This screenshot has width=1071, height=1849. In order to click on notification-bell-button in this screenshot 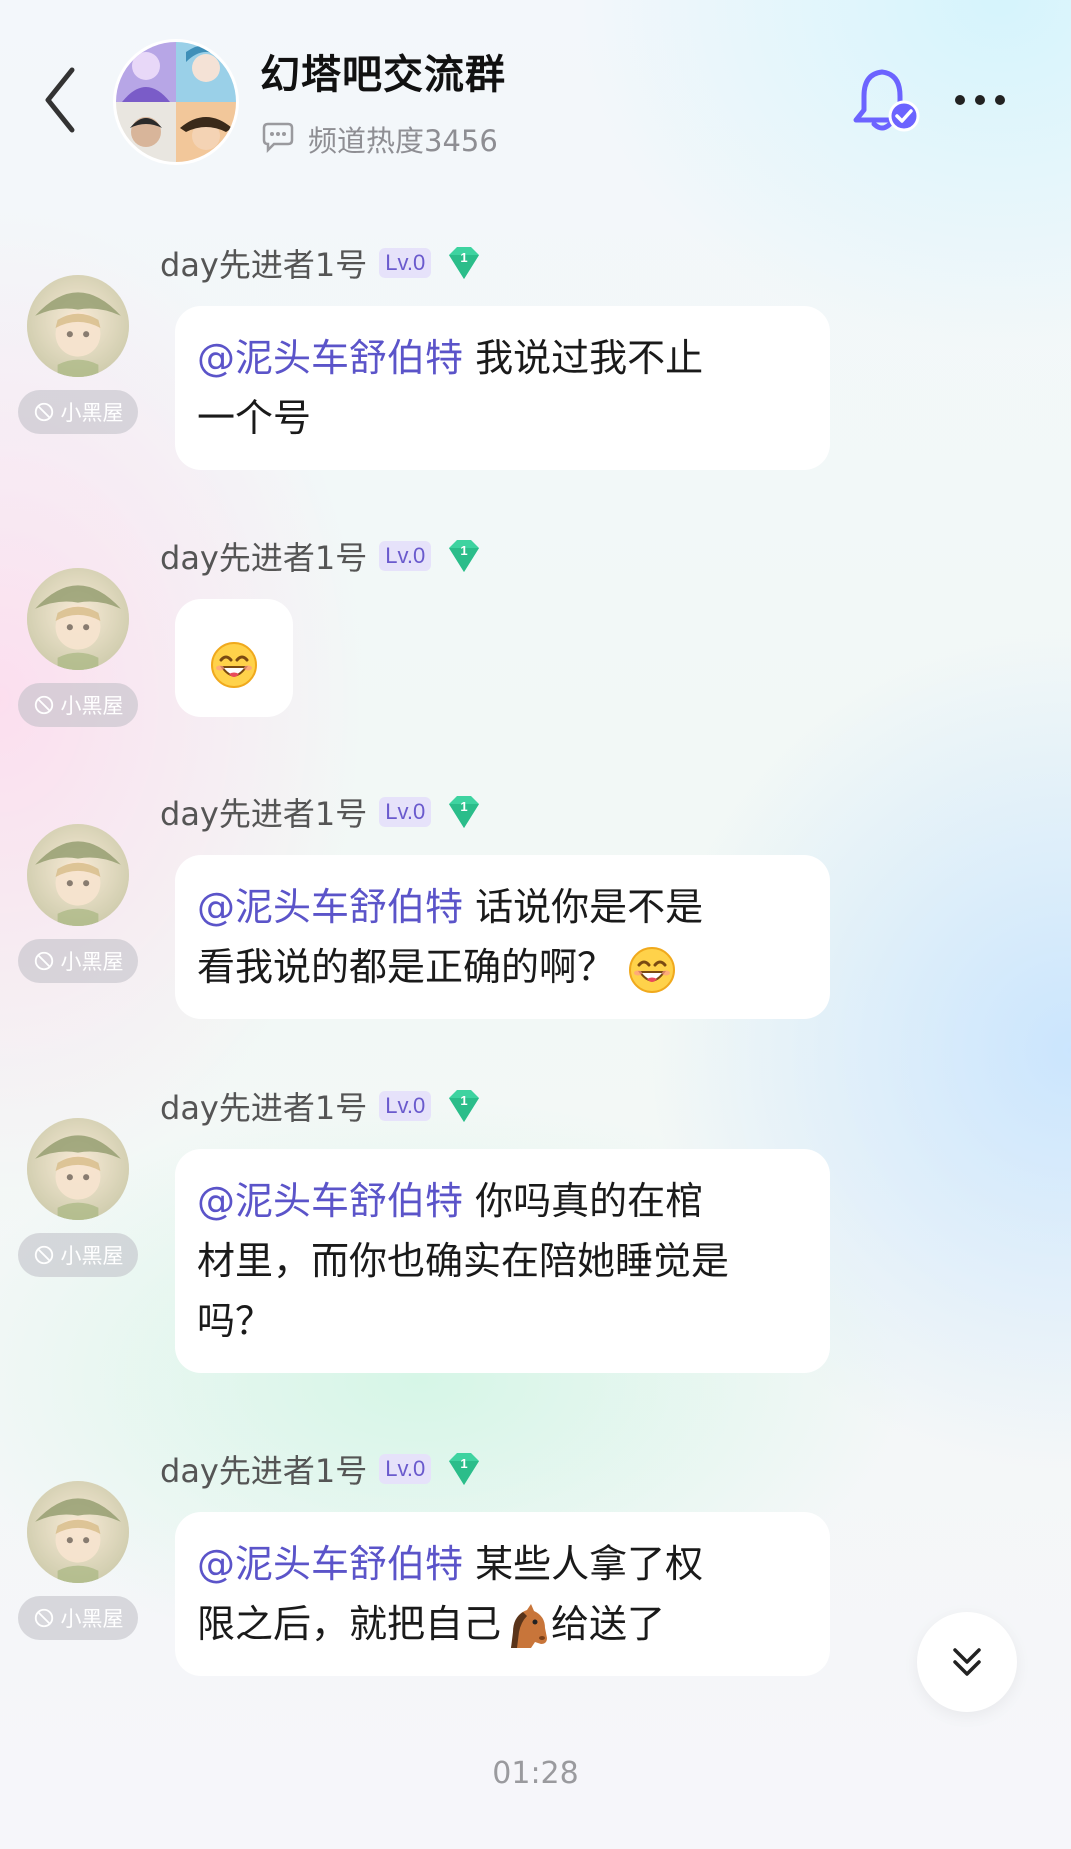, I will do `click(886, 102)`.